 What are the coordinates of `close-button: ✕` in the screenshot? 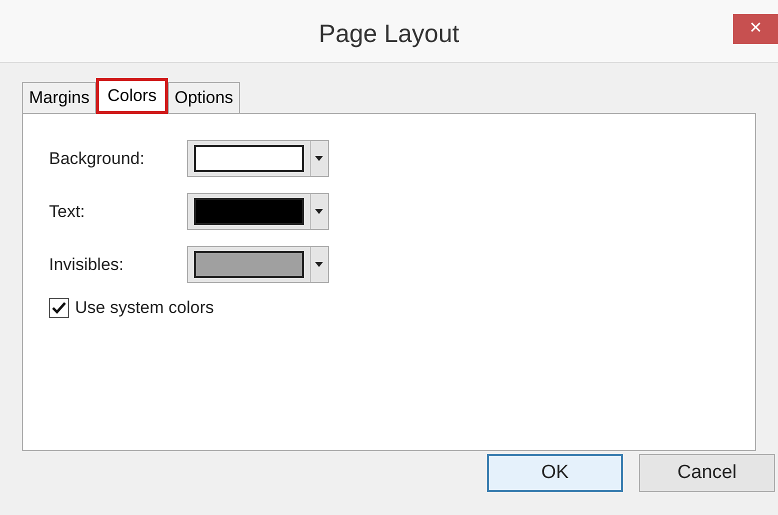 It's located at (755, 29).